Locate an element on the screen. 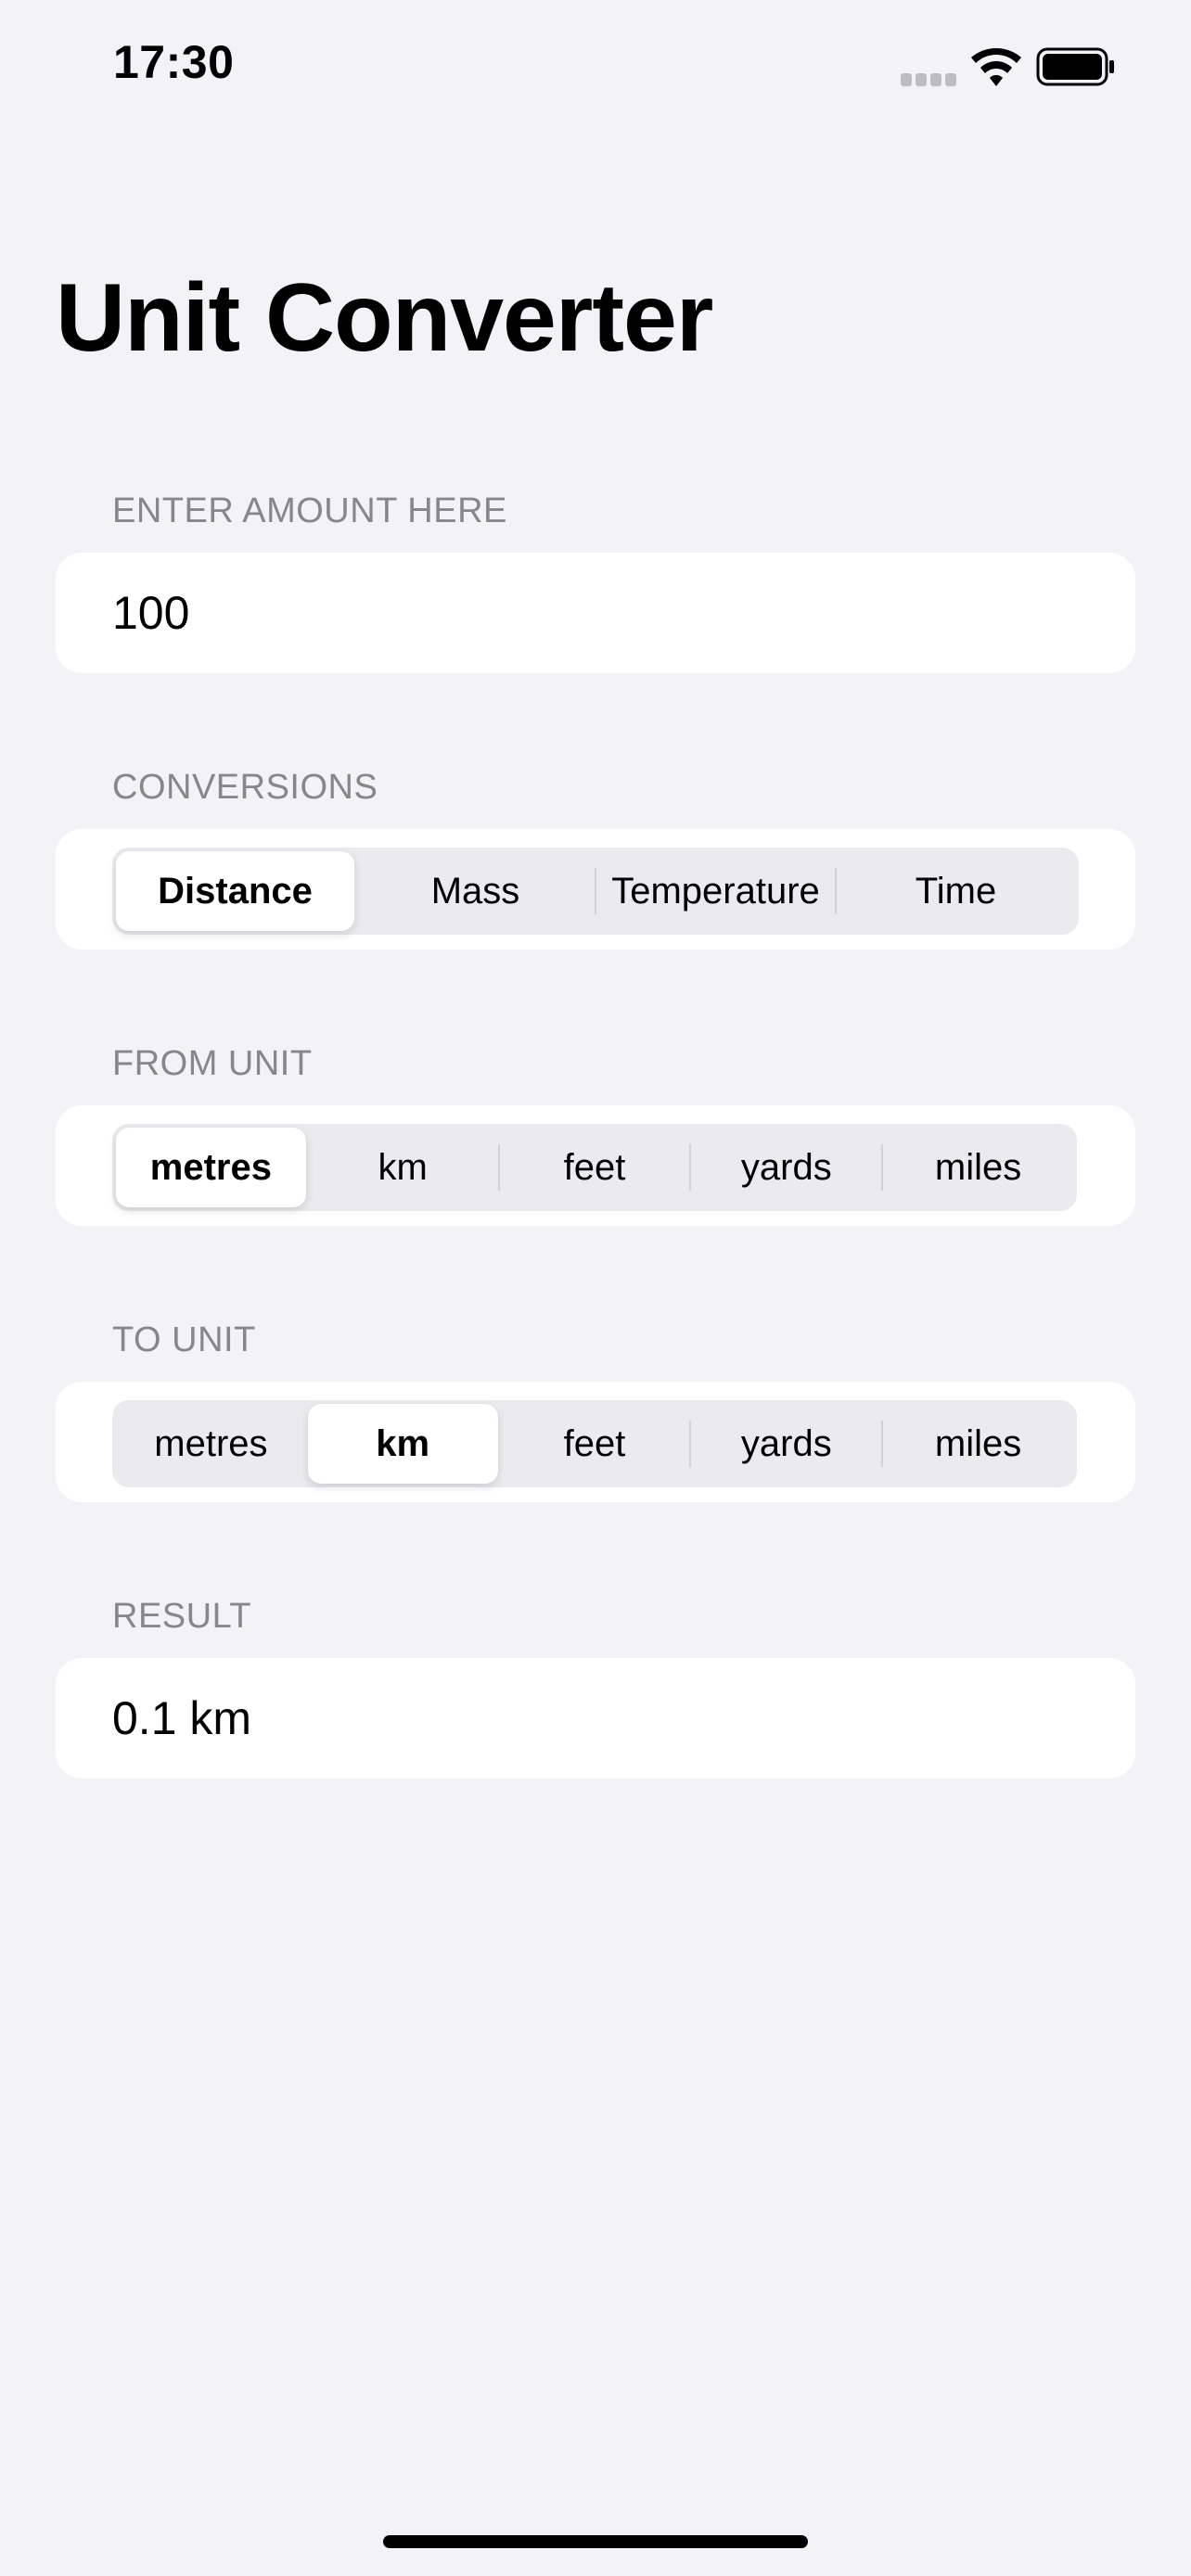  to-unit-picker: metres km feet yards miles is located at coordinates (594, 1444).